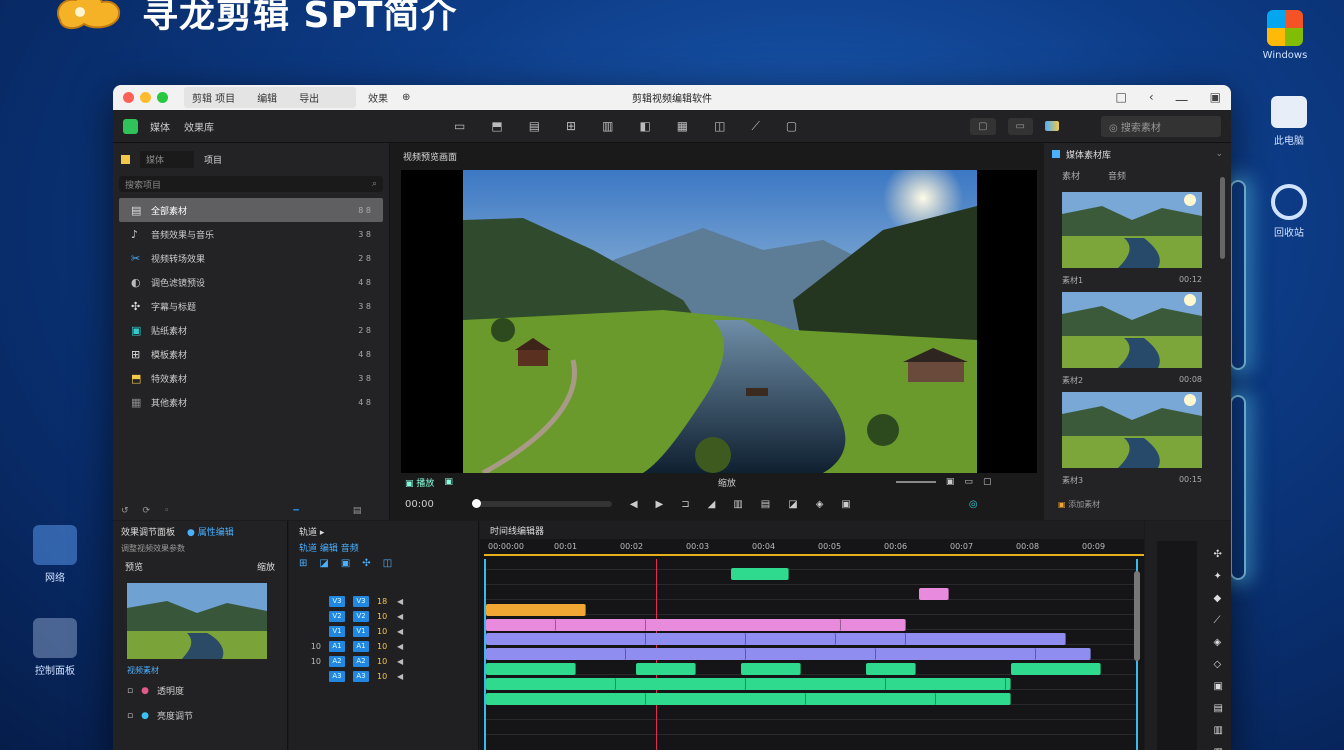 The image size is (1344, 750). I want to click on layout-toggle: ▭, so click(968, 482).